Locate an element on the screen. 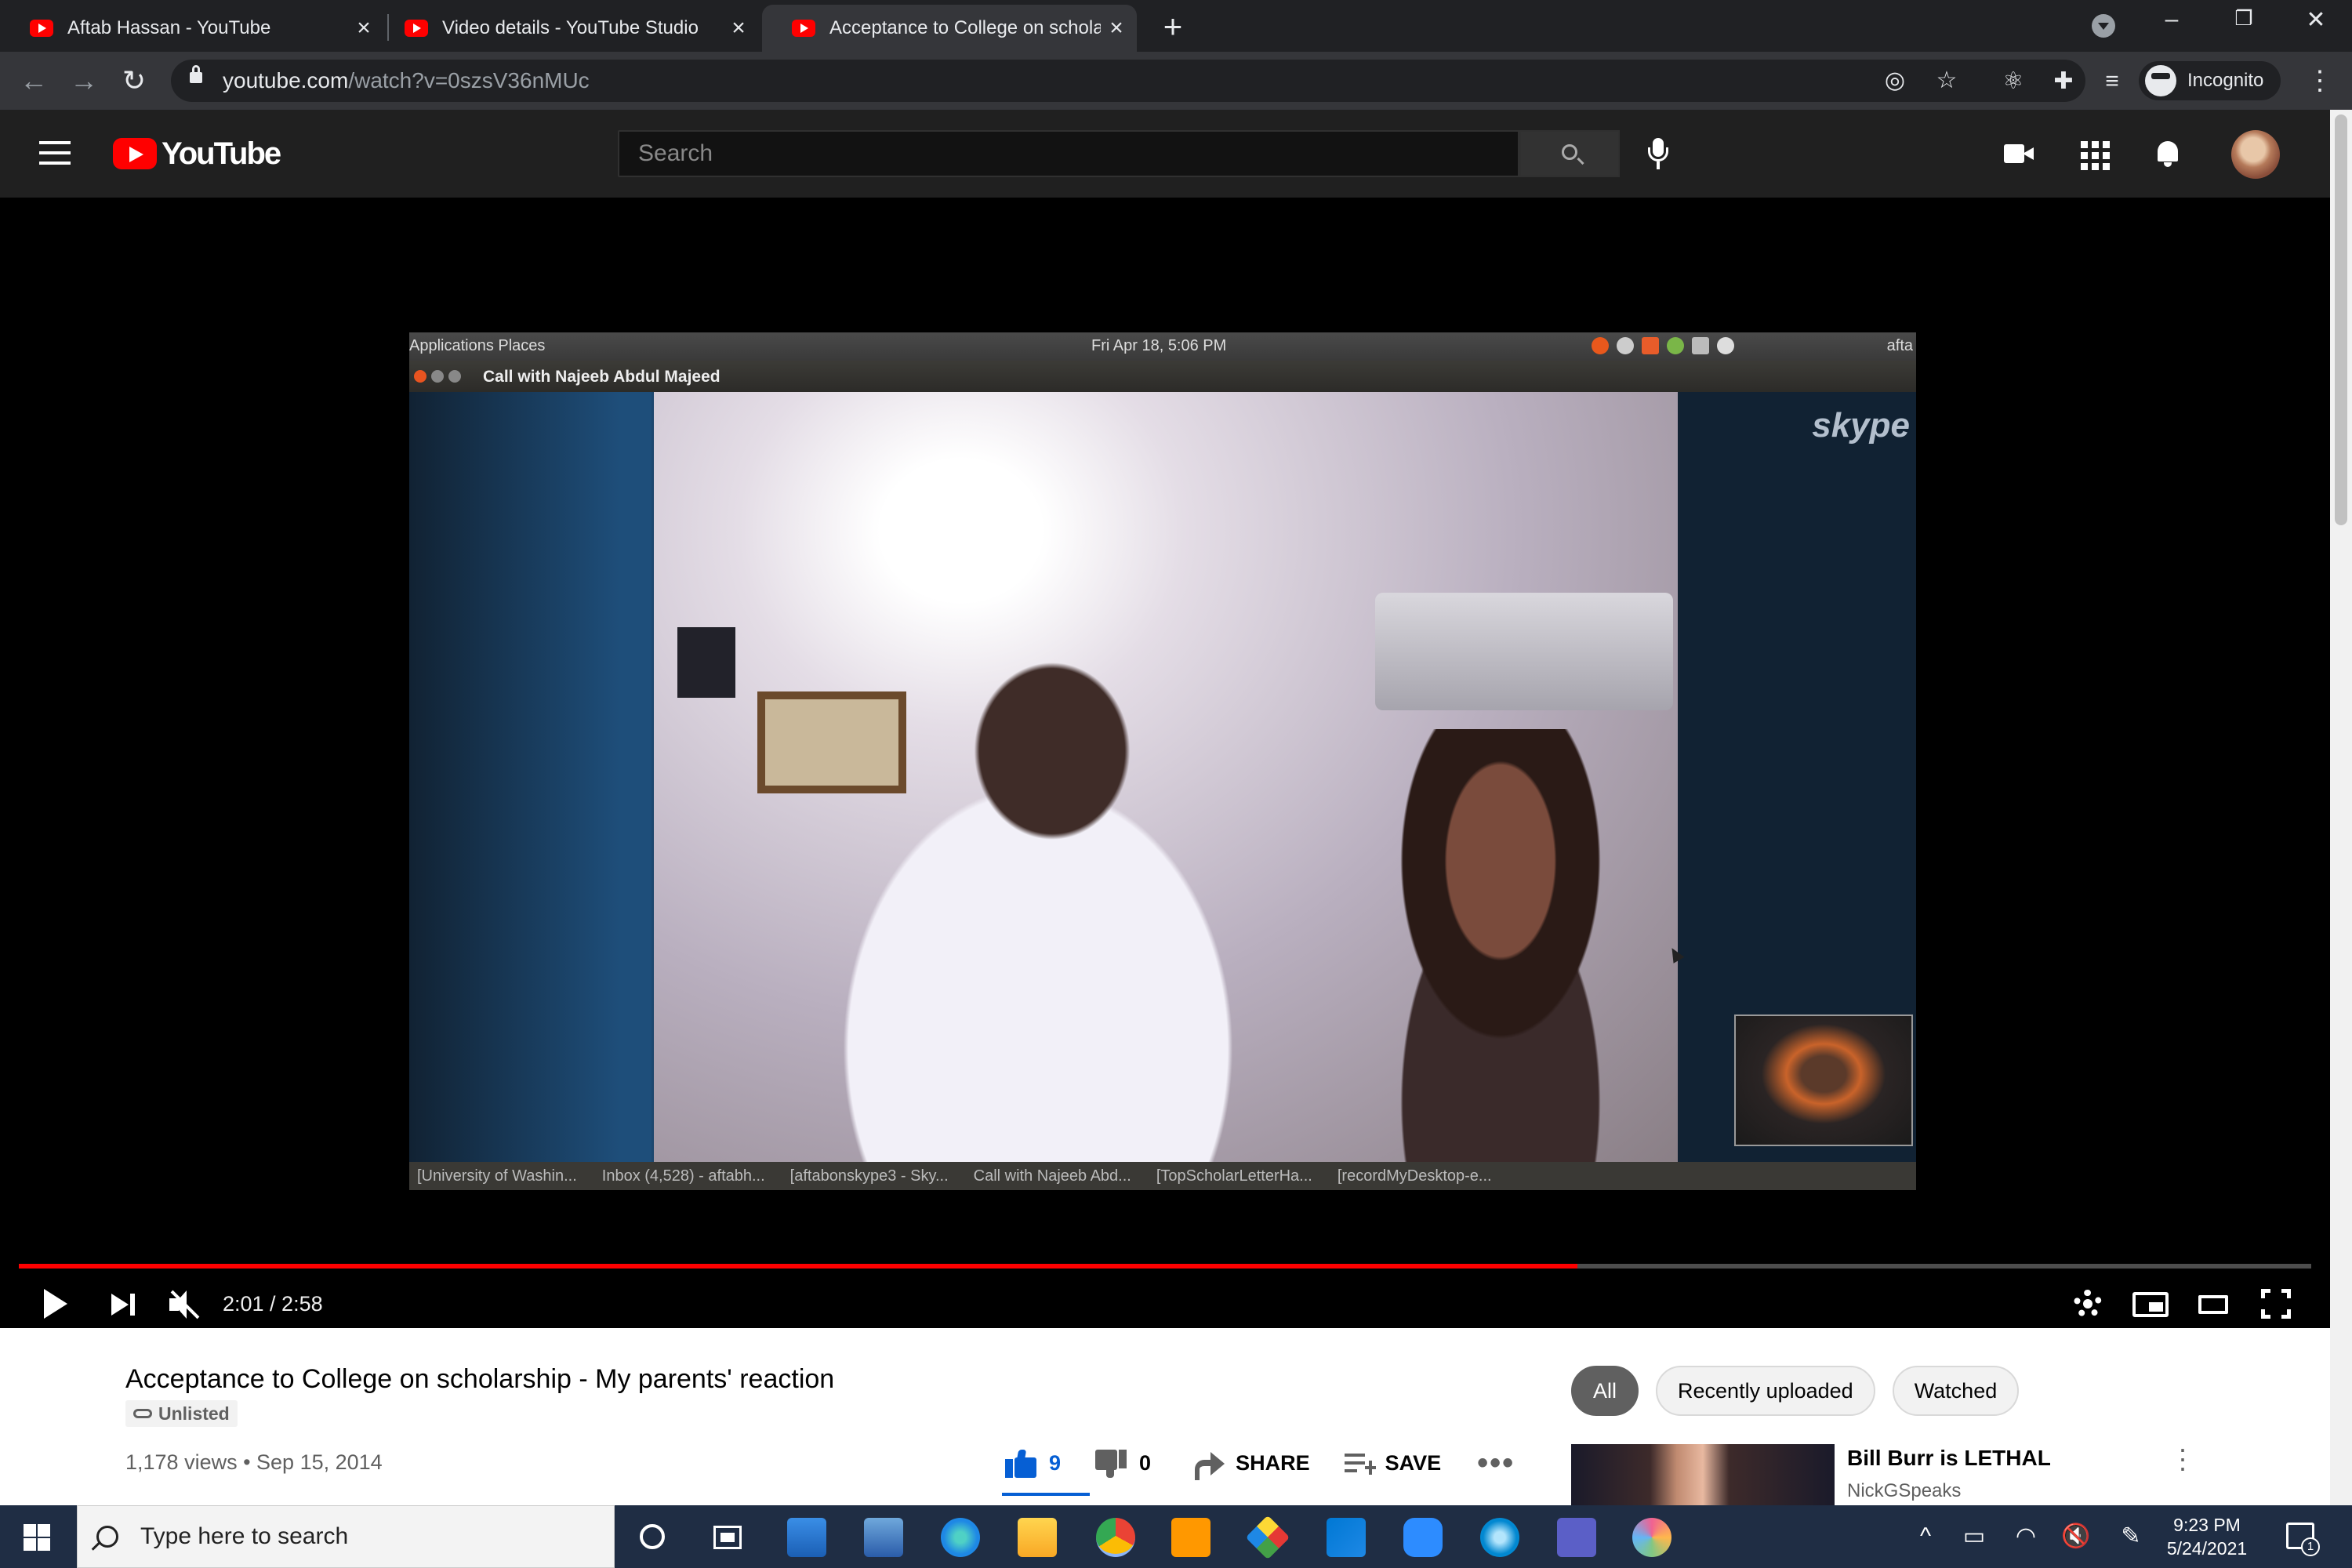 The width and height of the screenshot is (2352, 1568). reload-icon: ↻ is located at coordinates (134, 81).